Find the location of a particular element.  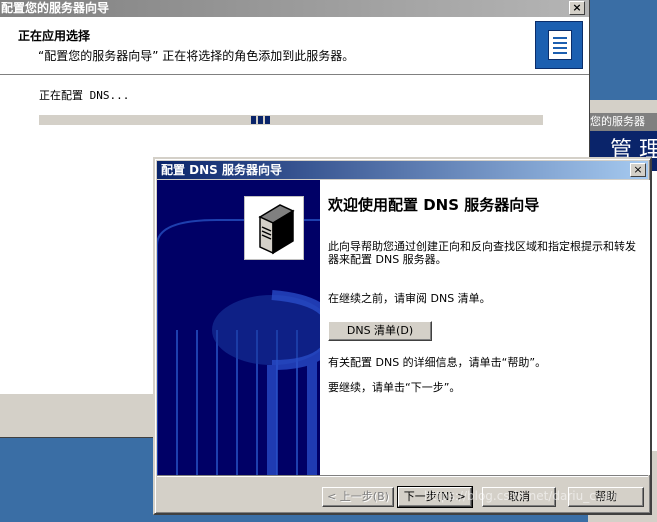

desktop-area is located at coordinates (622, 50).